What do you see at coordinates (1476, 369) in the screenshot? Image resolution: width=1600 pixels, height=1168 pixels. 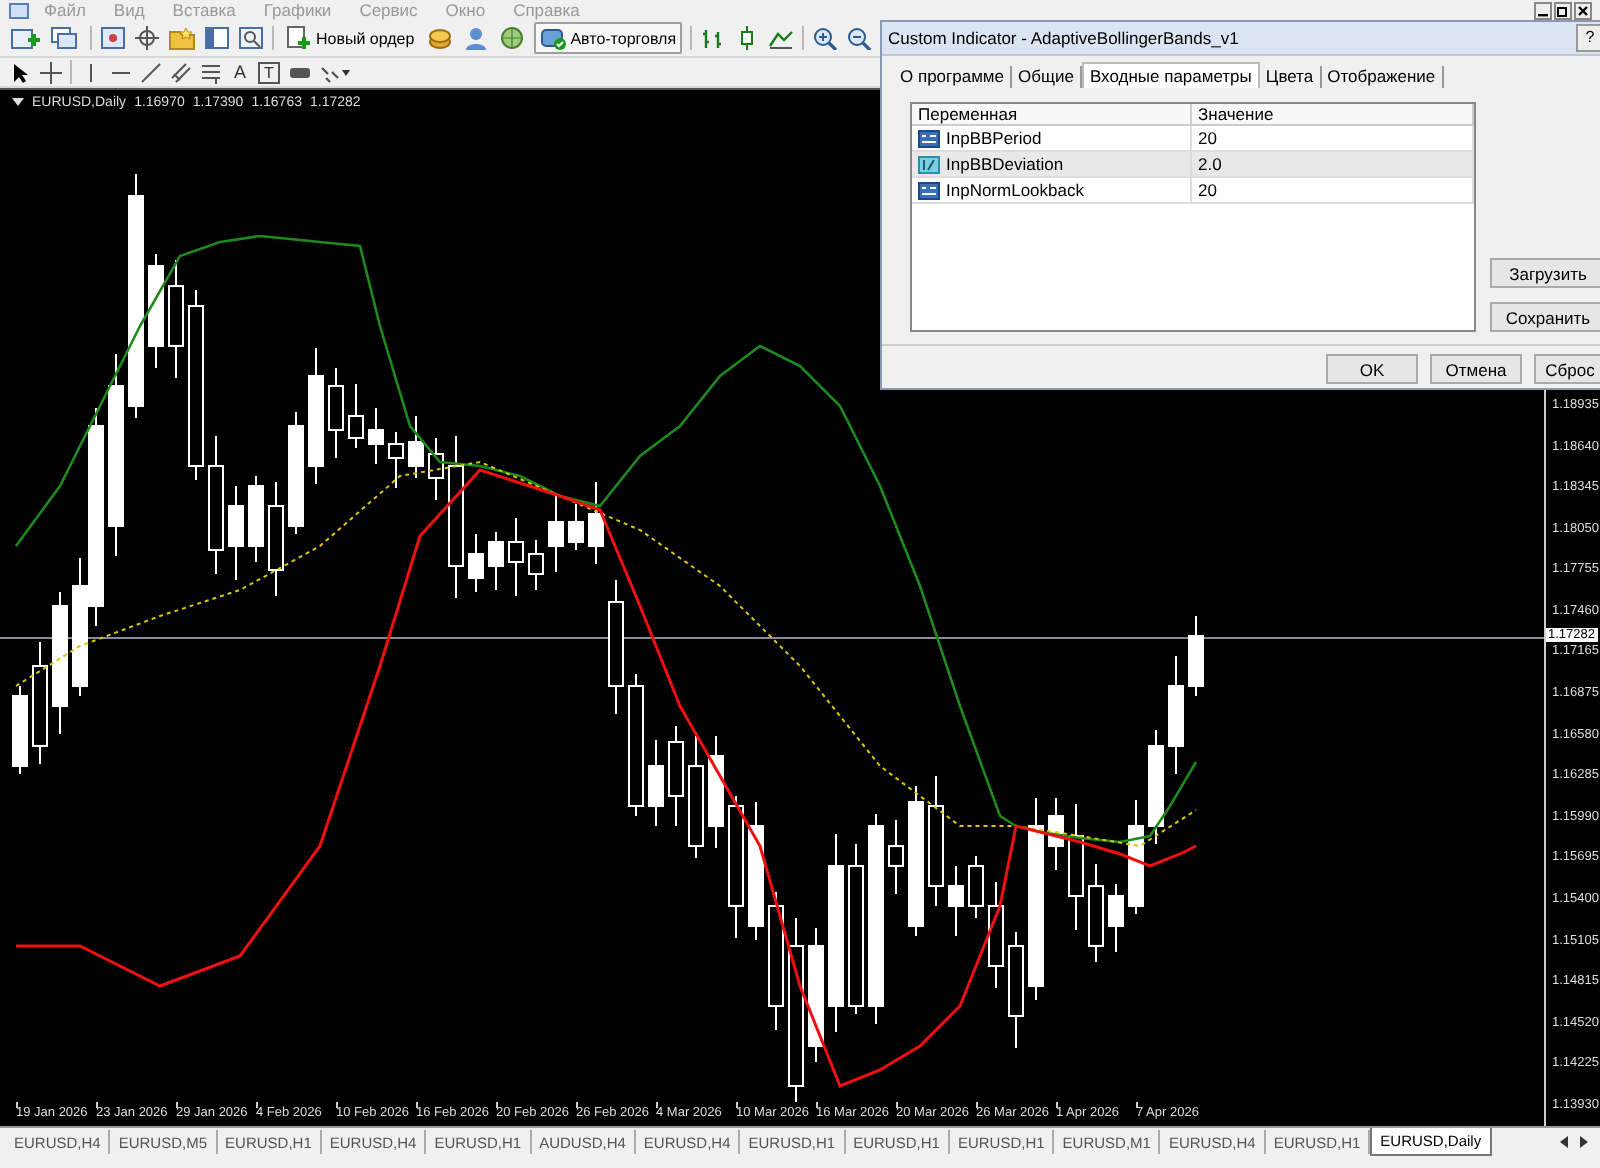 I see `dialog-button: Отмена` at bounding box center [1476, 369].